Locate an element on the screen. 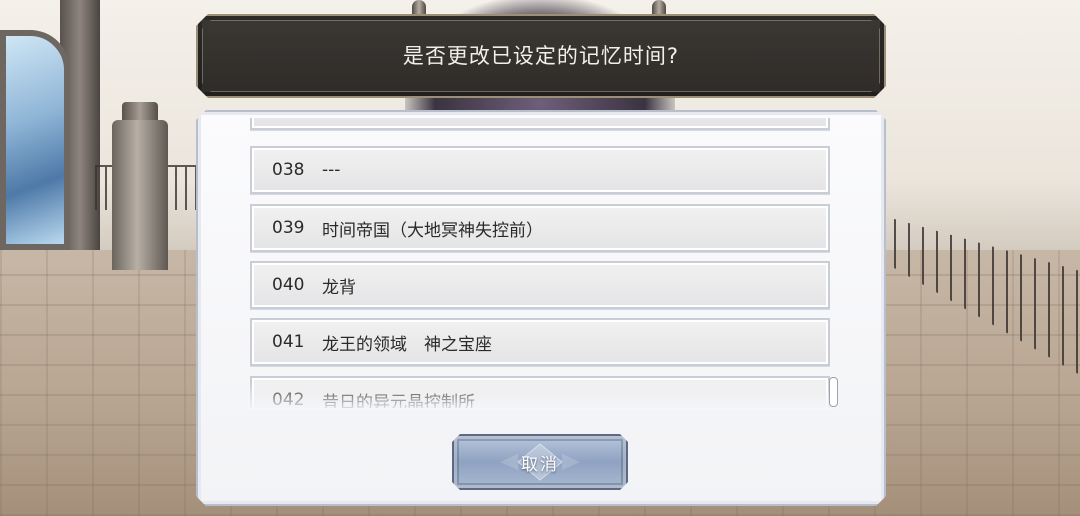  list-scrollbar-thumb is located at coordinates (833, 392).